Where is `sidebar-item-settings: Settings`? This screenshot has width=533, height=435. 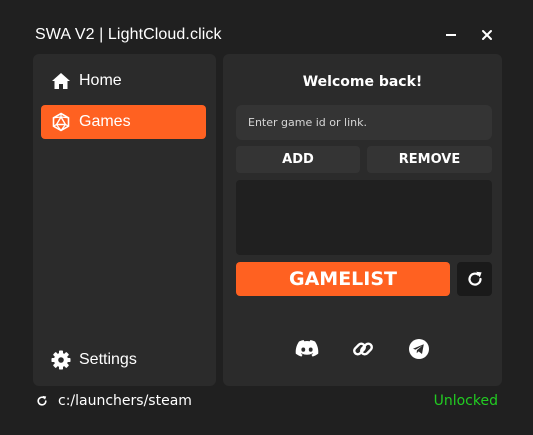 sidebar-item-settings: Settings is located at coordinates (123, 360).